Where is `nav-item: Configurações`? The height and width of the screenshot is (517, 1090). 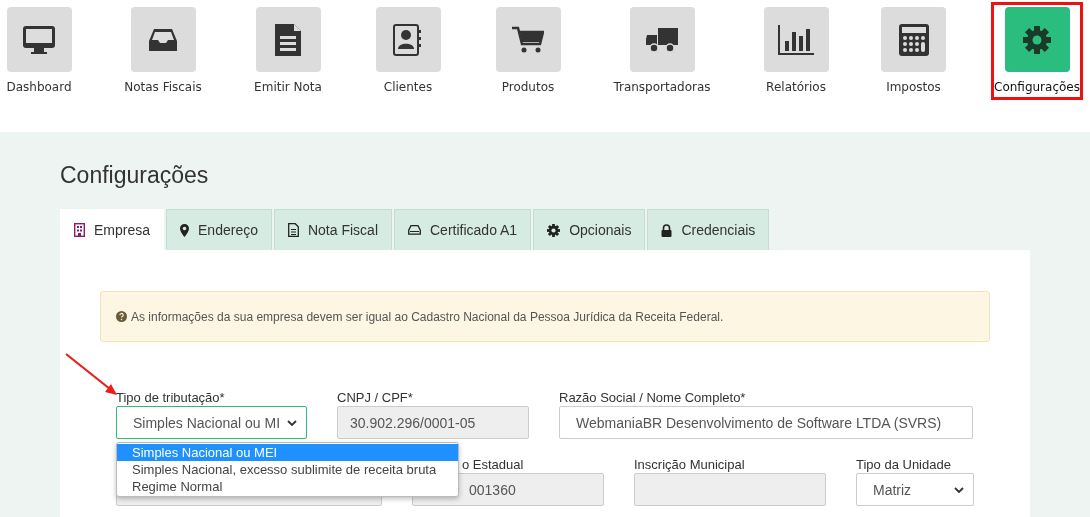 nav-item: Configurações is located at coordinates (1037, 51).